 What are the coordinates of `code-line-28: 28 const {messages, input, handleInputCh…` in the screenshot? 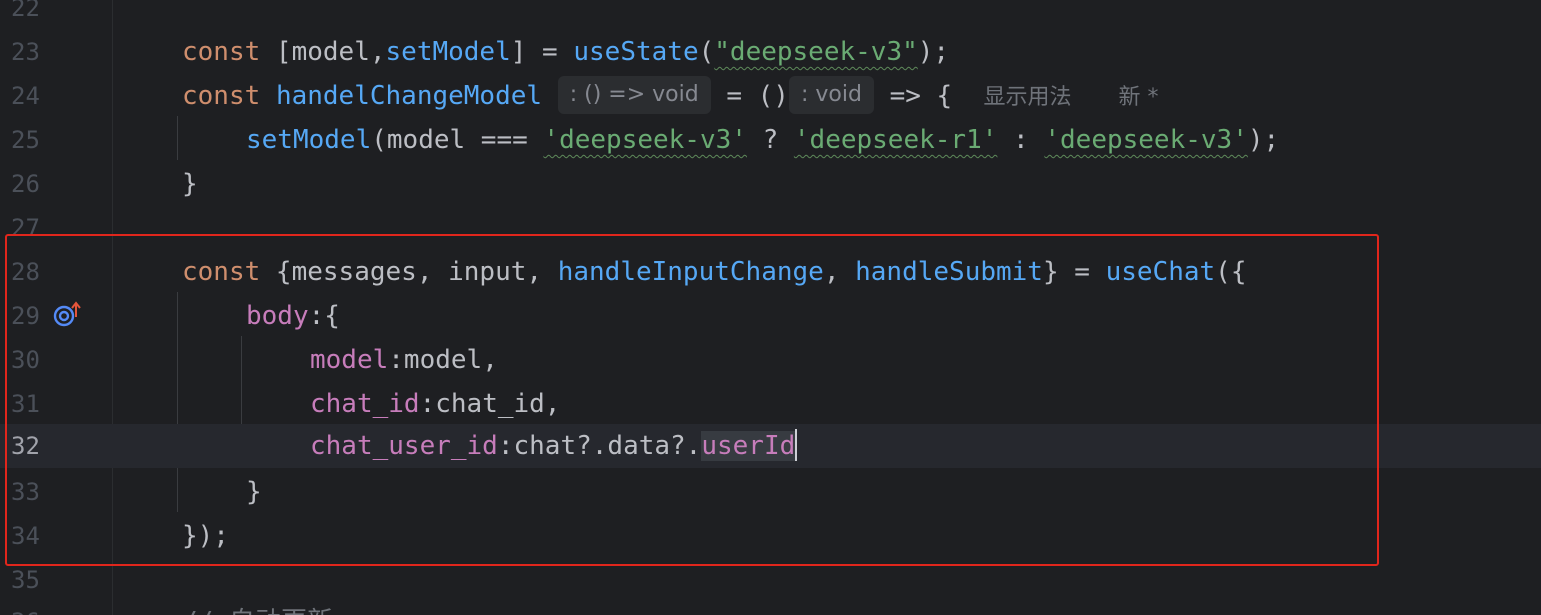 It's located at (770, 272).